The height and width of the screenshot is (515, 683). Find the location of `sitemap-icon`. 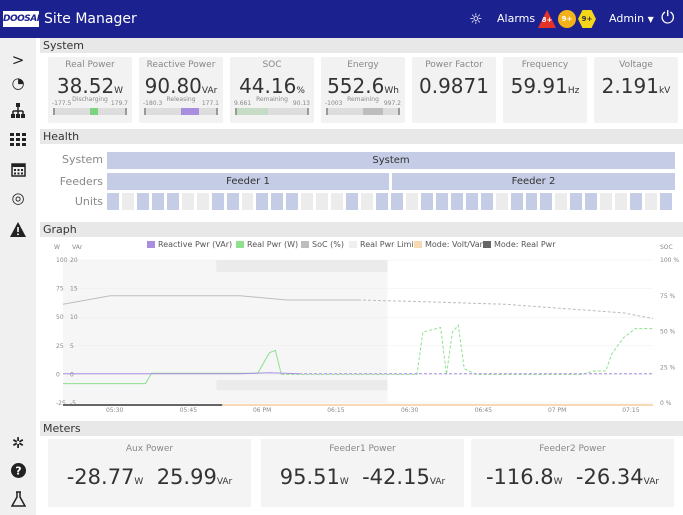

sitemap-icon is located at coordinates (18, 110).